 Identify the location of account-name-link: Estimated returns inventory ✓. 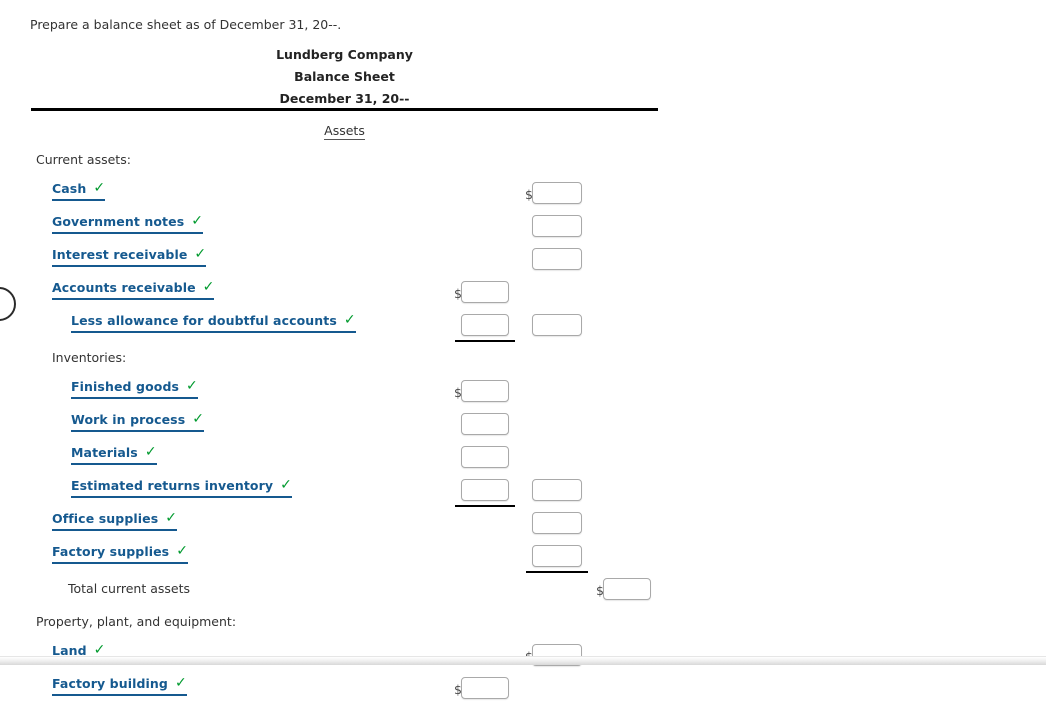
(181, 488).